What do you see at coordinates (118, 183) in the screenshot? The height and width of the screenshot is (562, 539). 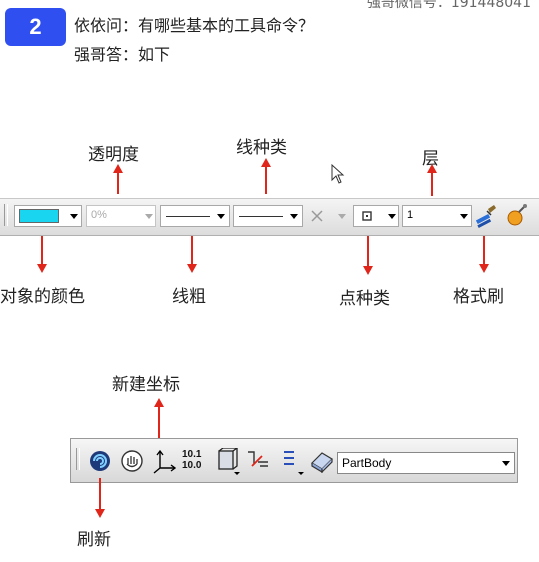 I see `arrow-transparency-line` at bounding box center [118, 183].